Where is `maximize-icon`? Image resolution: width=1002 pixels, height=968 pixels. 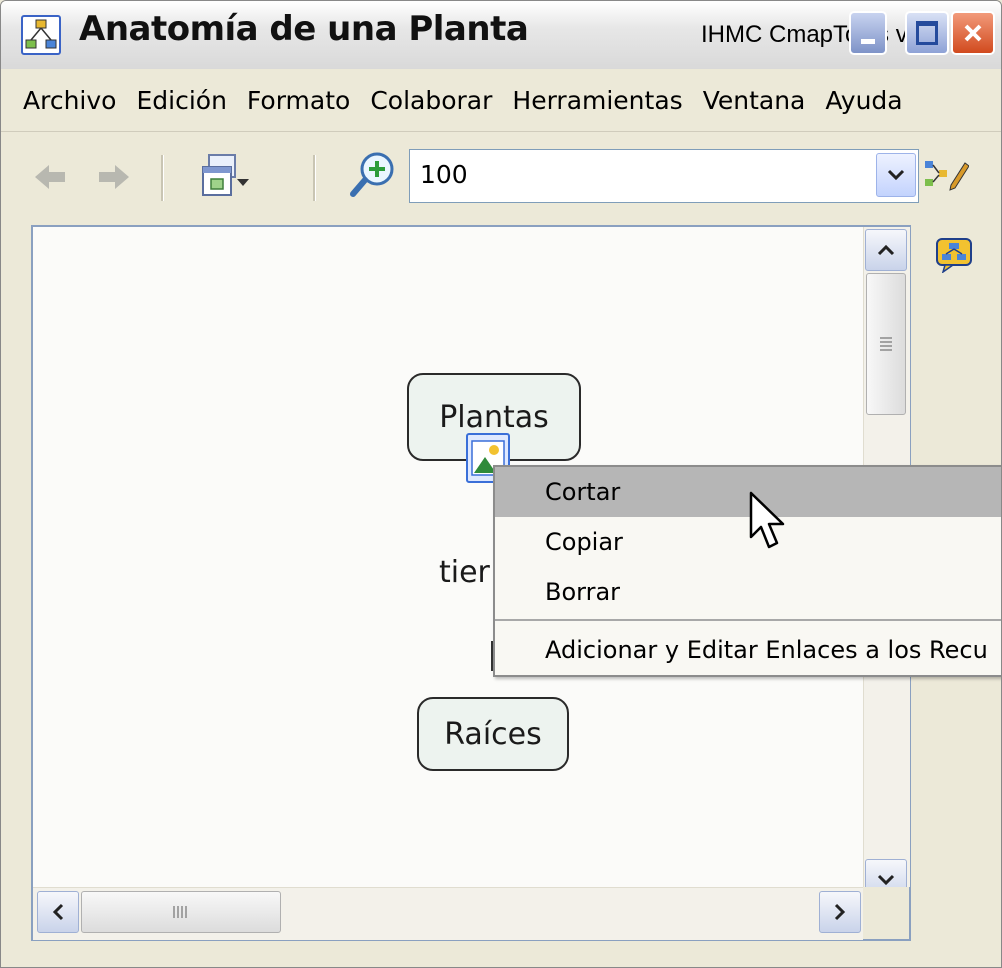 maximize-icon is located at coordinates (927, 33).